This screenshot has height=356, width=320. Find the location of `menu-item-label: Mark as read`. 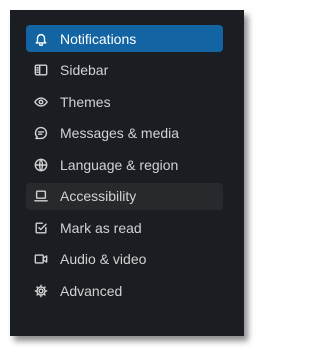

menu-item-label: Mark as read is located at coordinates (101, 227).